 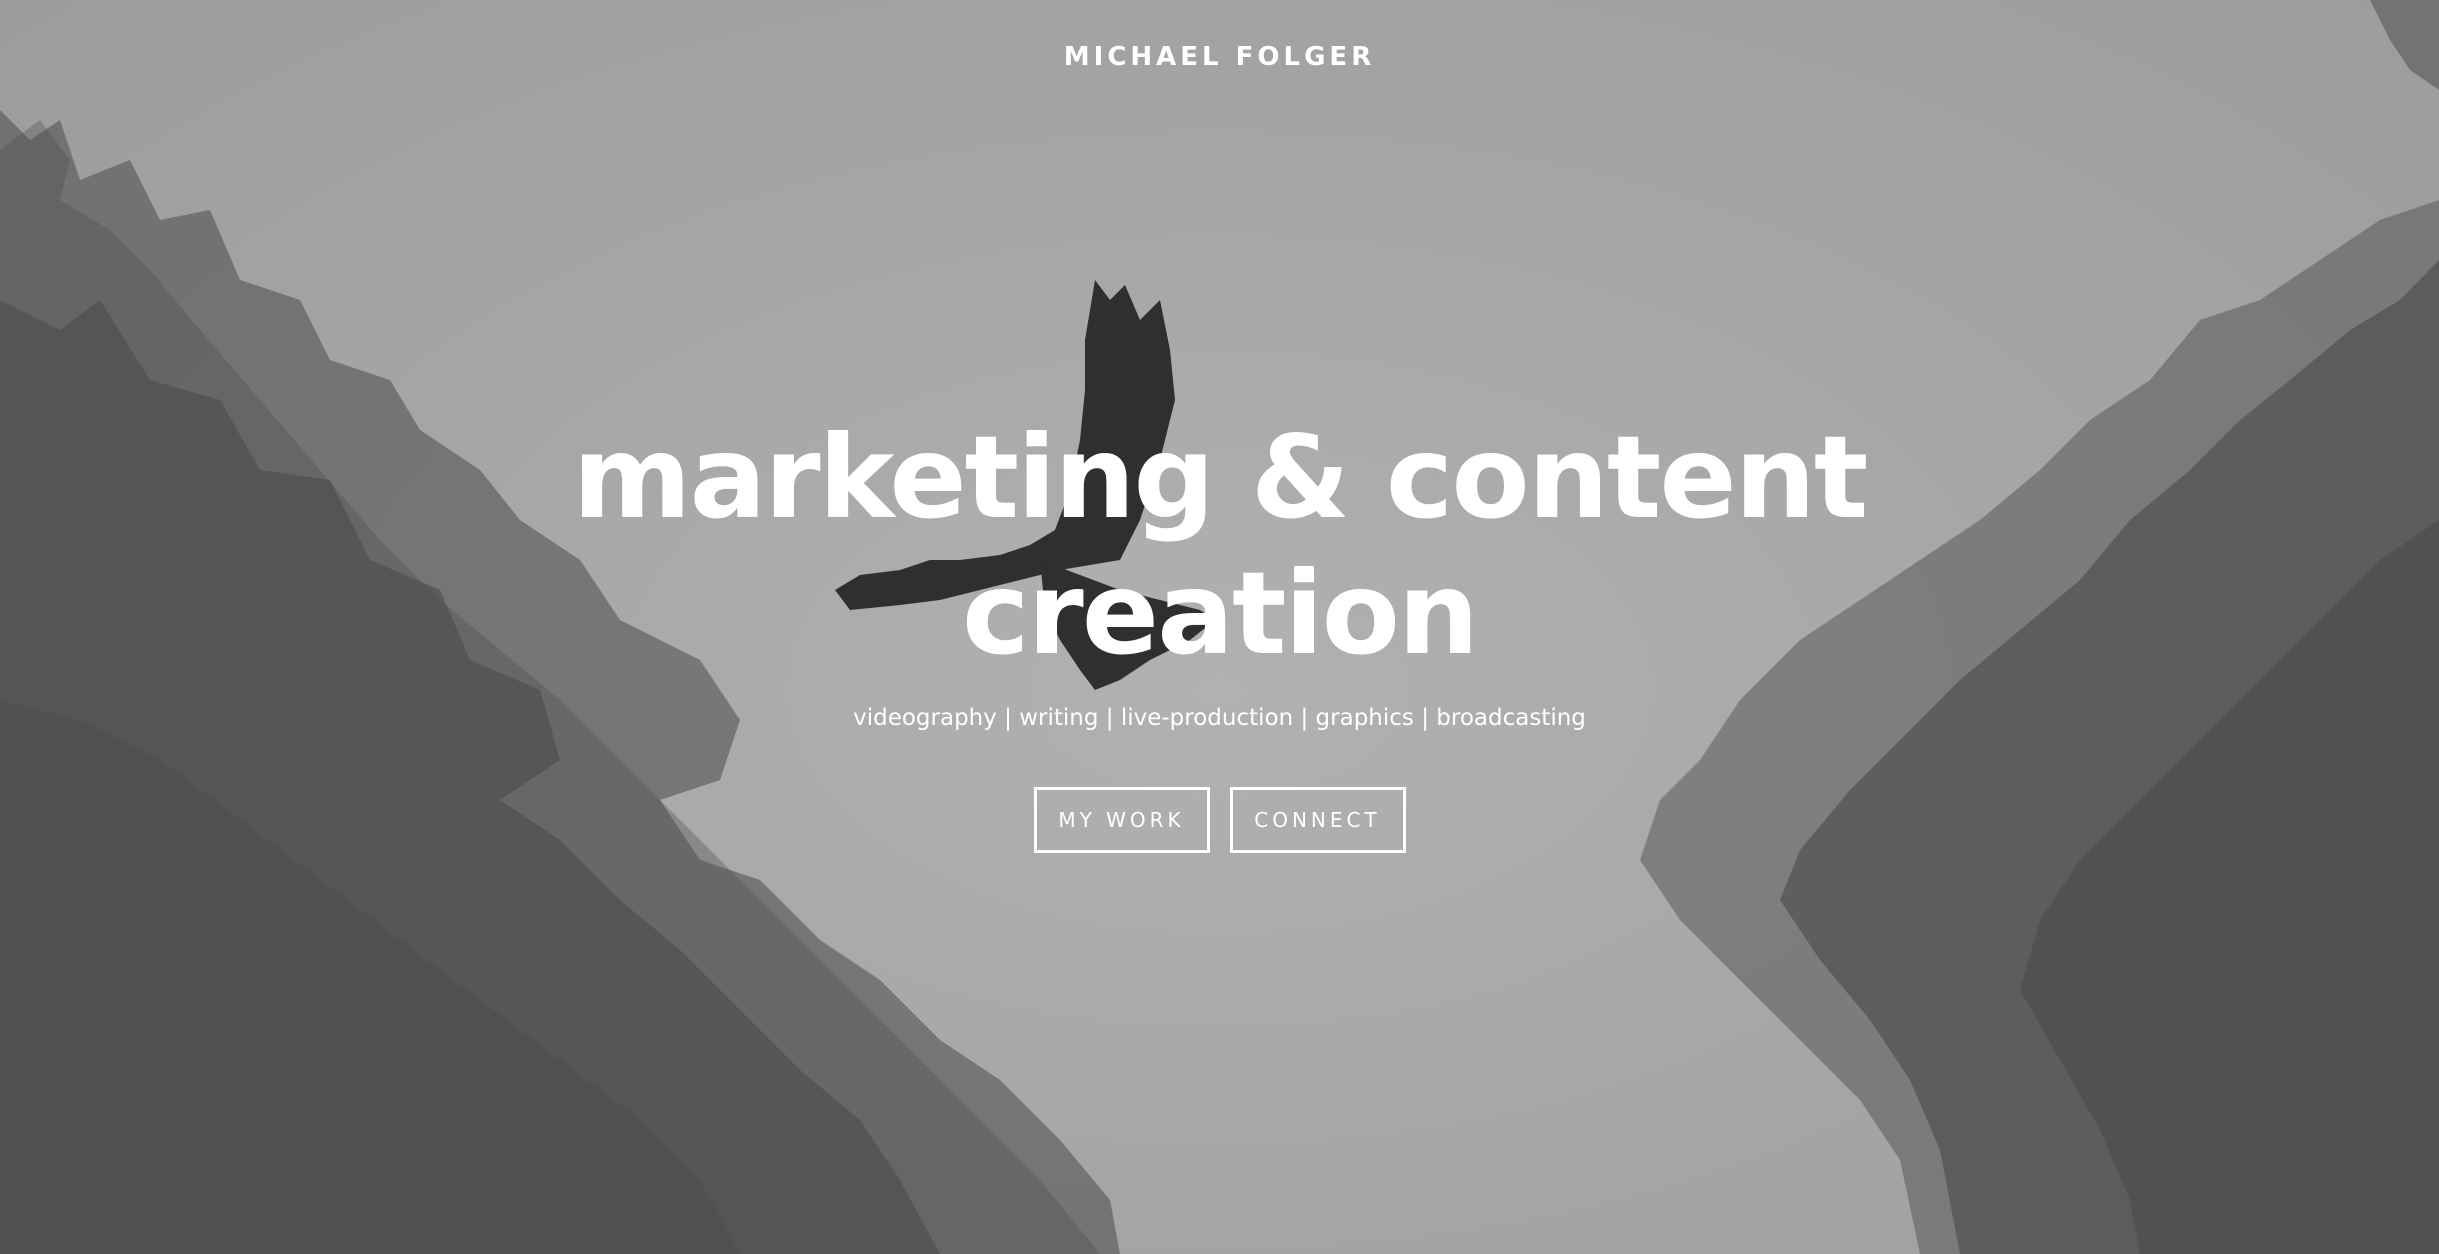 What do you see at coordinates (1220, 613) in the screenshot?
I see `hero-headline-line2: creation` at bounding box center [1220, 613].